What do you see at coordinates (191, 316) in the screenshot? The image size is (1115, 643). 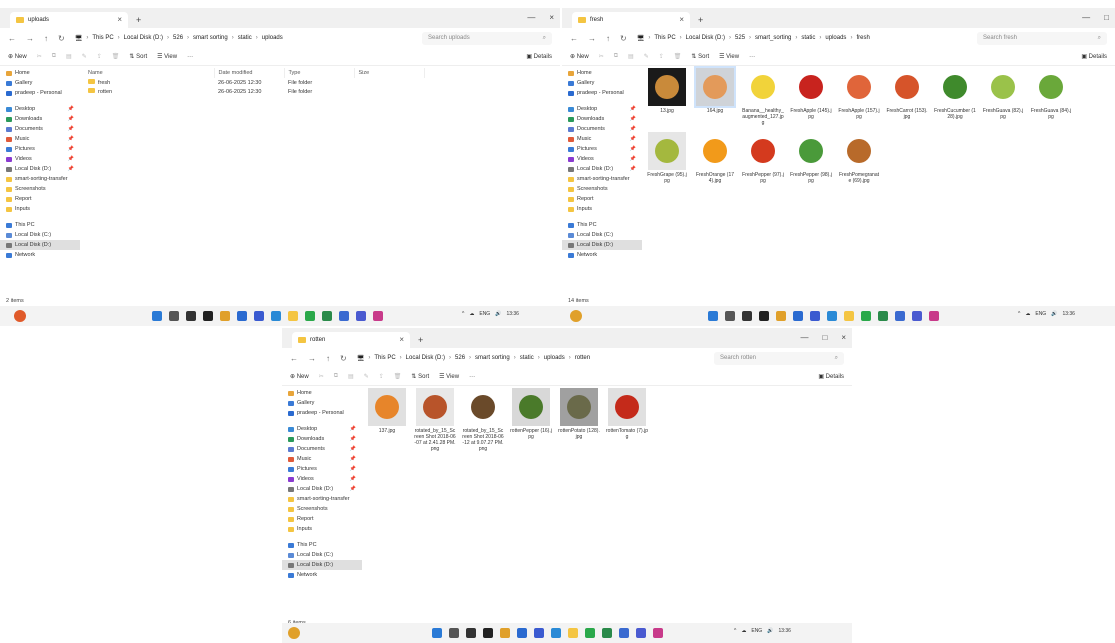 I see `taskview-icon` at bounding box center [191, 316].